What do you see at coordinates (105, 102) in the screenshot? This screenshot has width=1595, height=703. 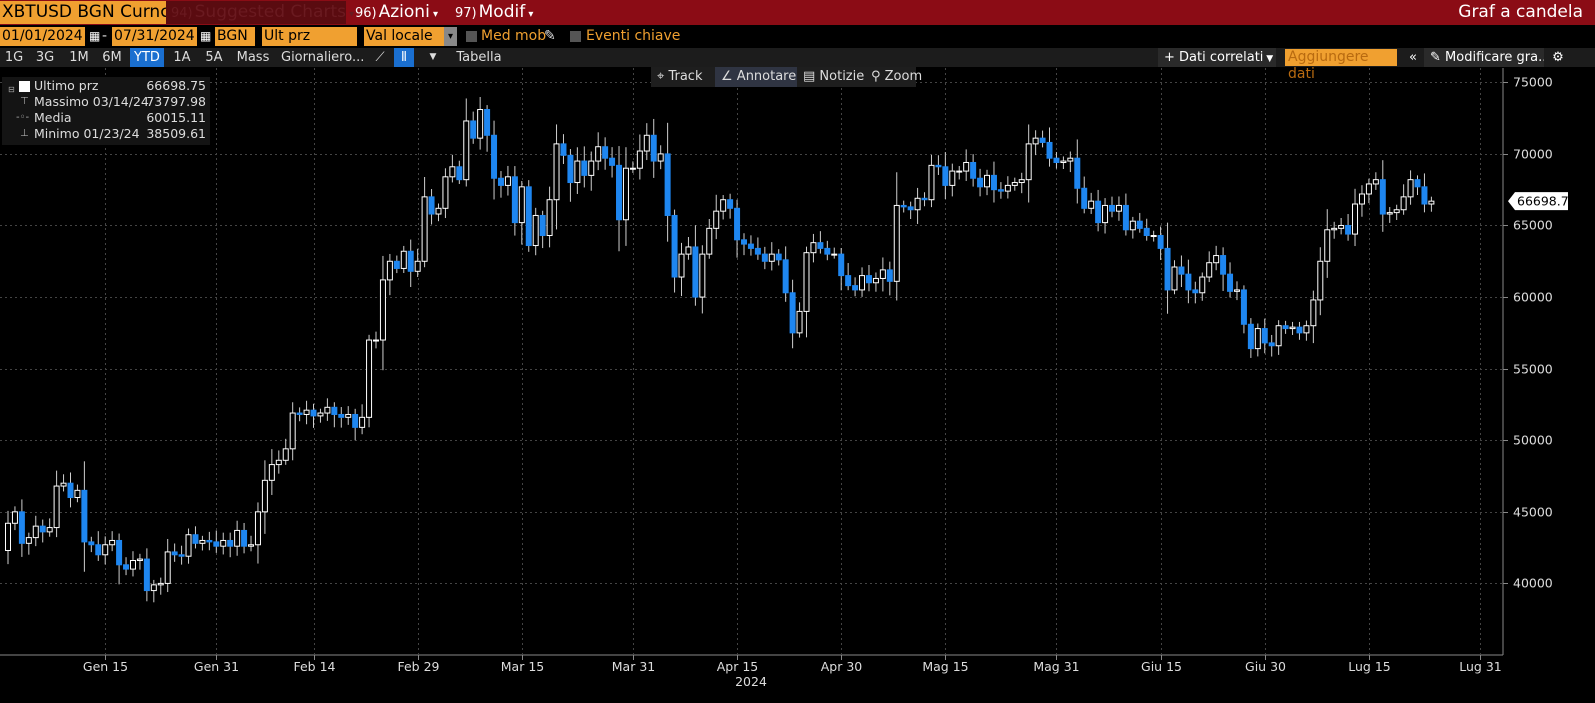 I see `legend-row: ⊤ Massimo 03/14/24 73797.98` at bounding box center [105, 102].